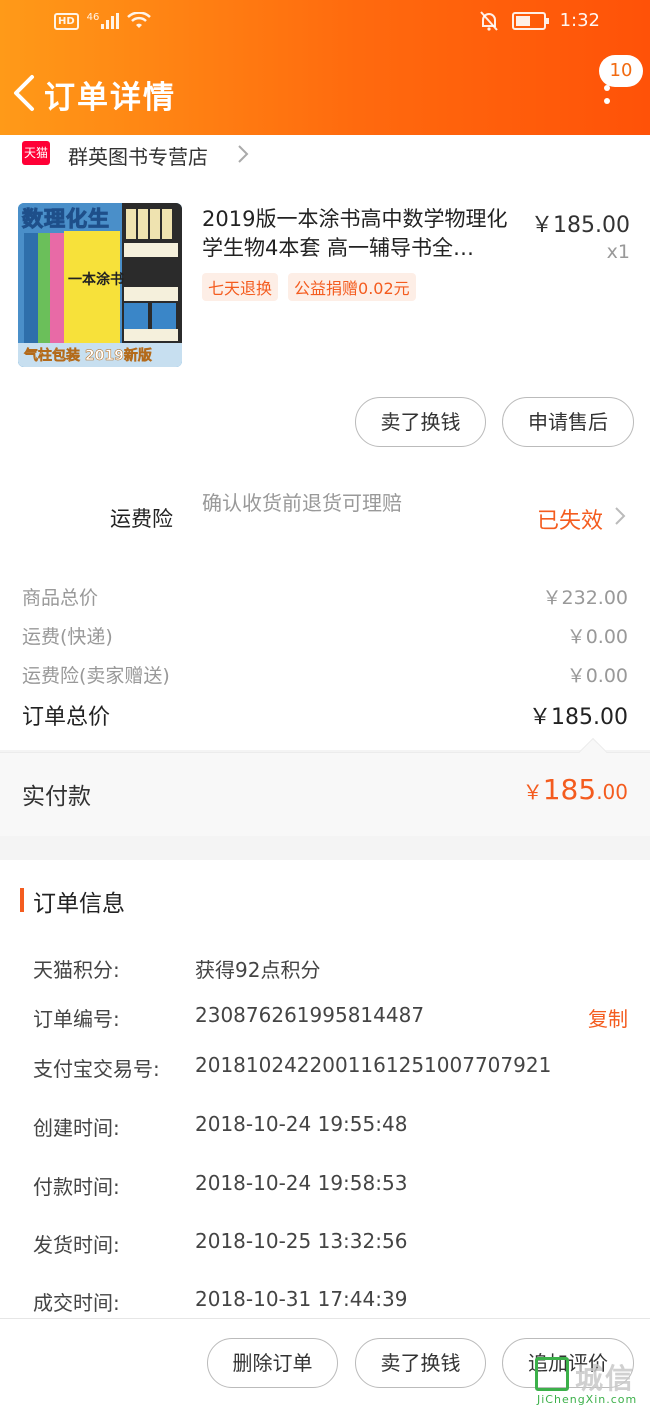  Describe the element at coordinates (608, 1017) in the screenshot. I see `copy-button: 复制` at that location.